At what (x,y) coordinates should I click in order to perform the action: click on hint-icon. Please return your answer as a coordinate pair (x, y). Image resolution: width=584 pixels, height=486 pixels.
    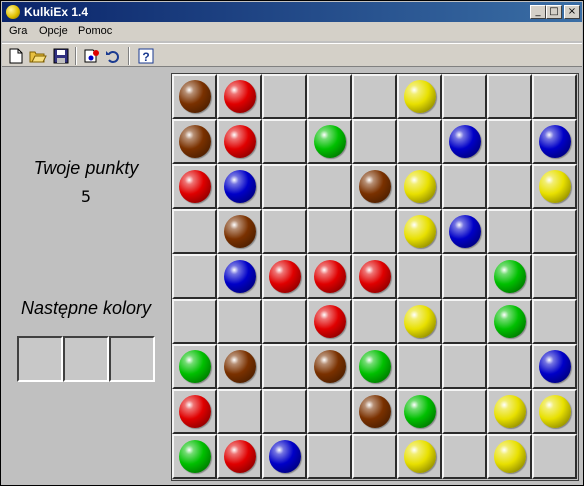
    Looking at the image, I should click on (92, 56).